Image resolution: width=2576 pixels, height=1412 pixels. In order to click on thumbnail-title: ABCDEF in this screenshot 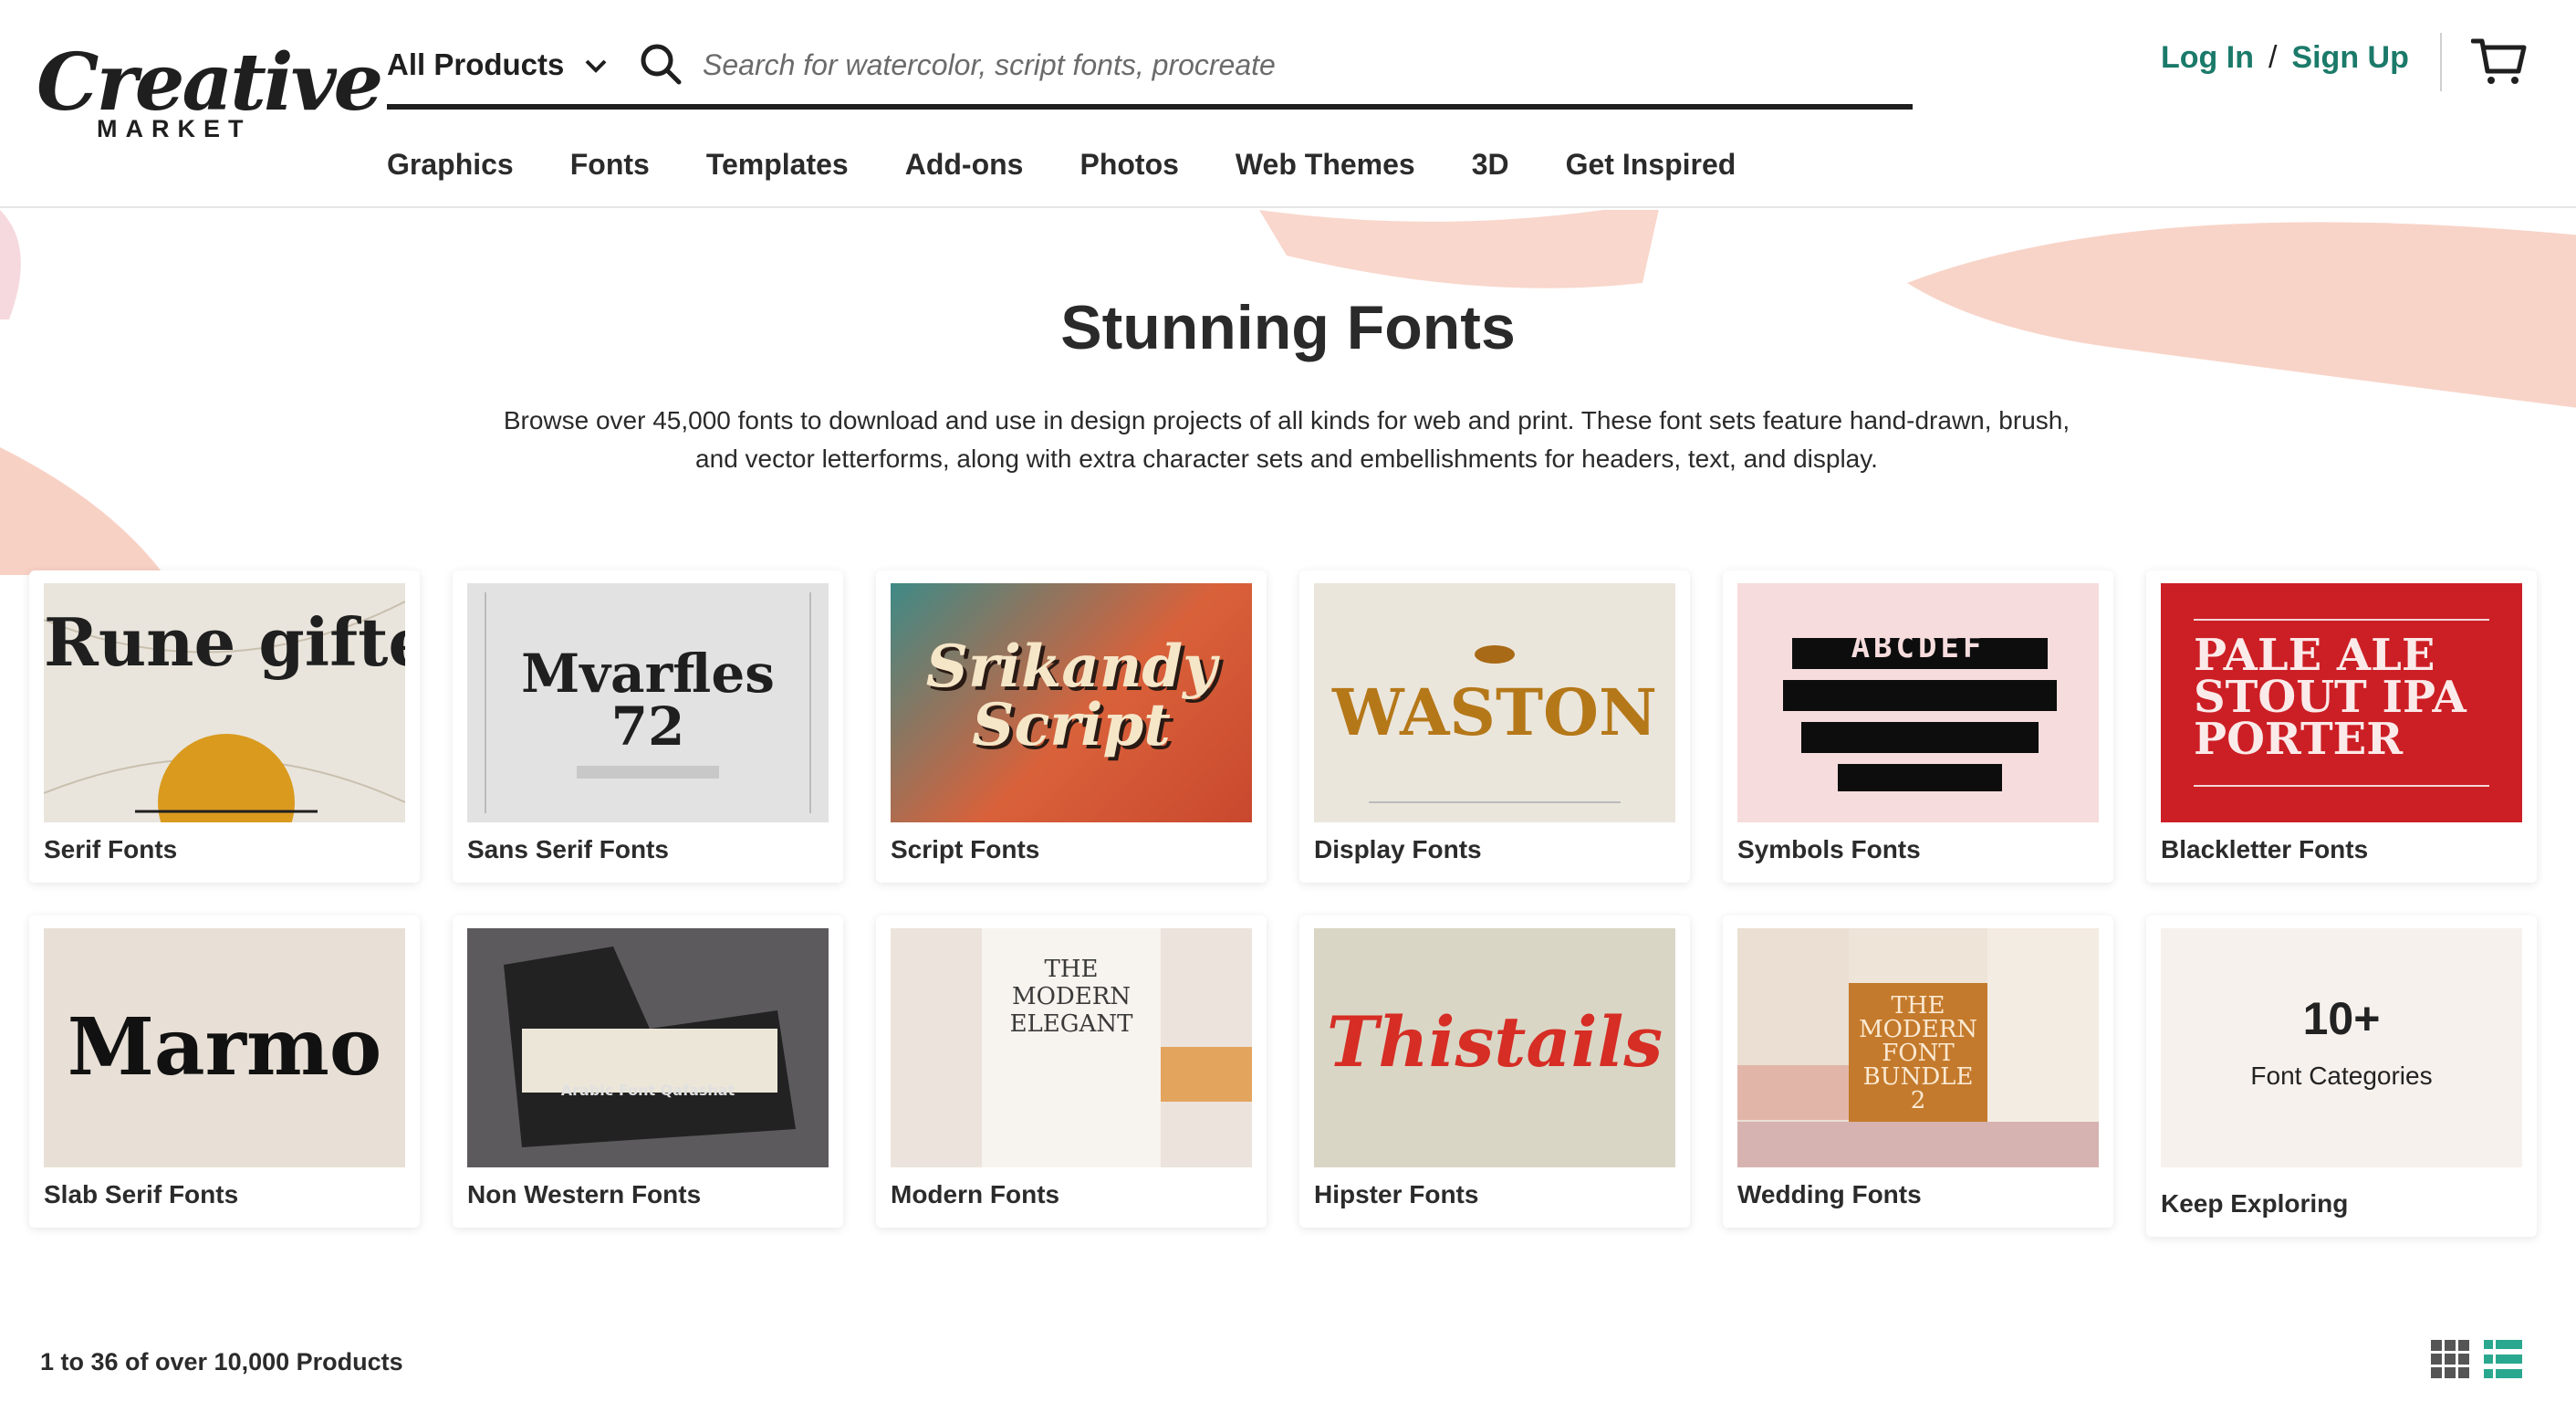, I will do `click(1918, 647)`.